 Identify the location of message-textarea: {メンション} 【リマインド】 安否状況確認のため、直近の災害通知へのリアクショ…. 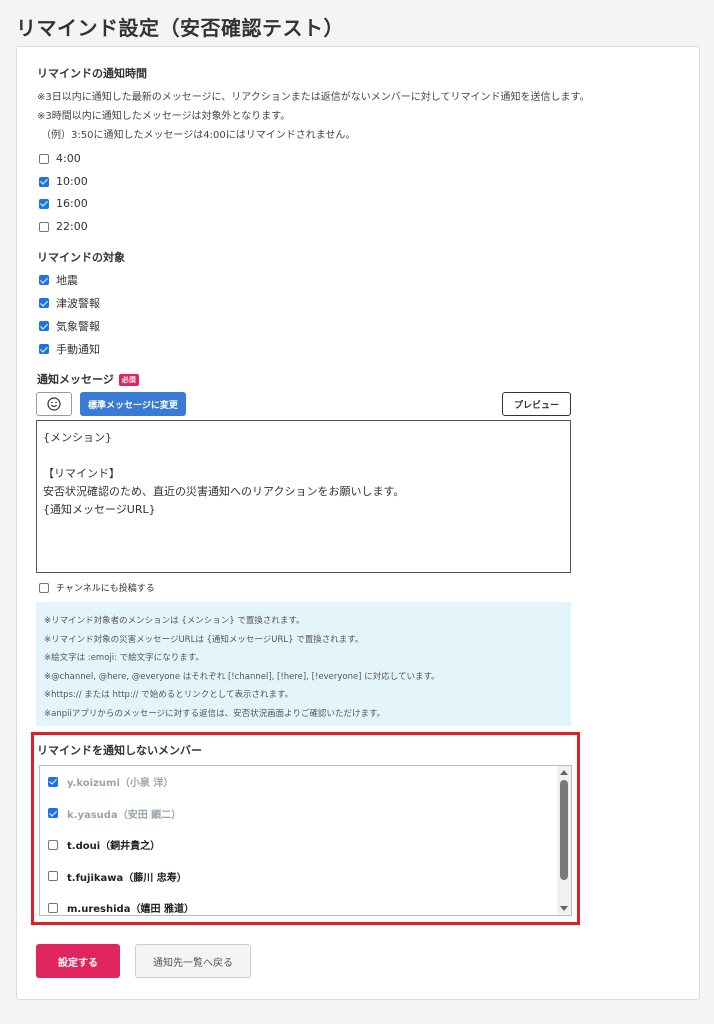
(303, 496).